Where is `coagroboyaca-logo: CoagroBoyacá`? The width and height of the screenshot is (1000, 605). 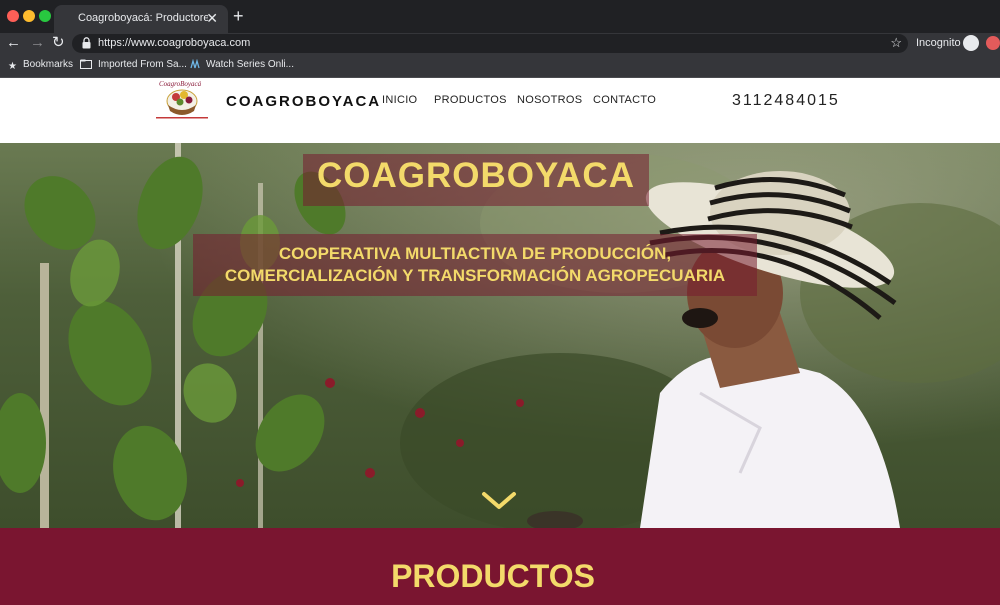 coagroboyaca-logo: CoagroBoyacá is located at coordinates (182, 100).